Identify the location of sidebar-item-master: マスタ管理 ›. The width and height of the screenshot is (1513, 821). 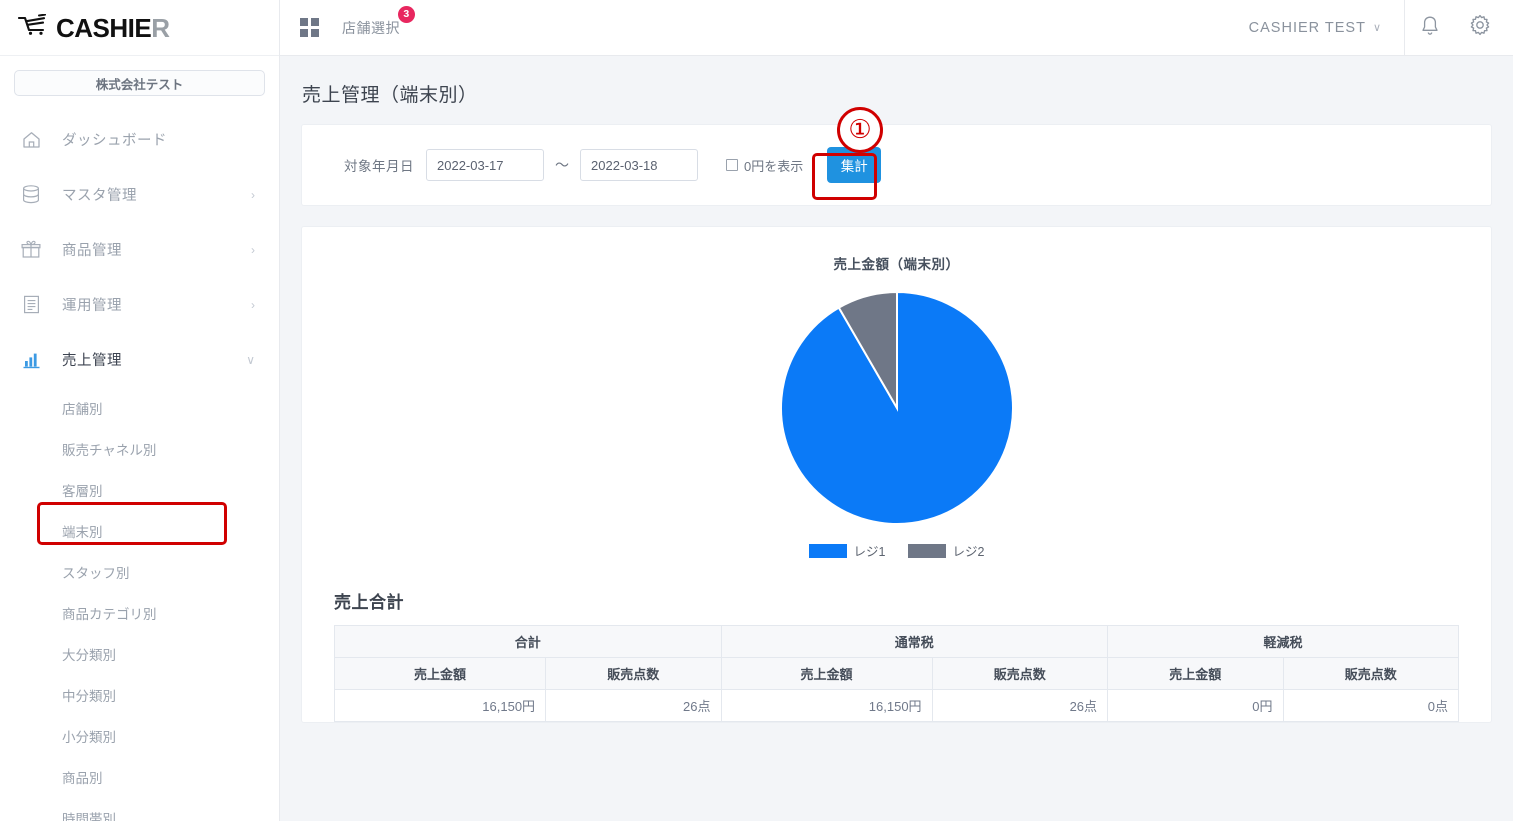
(139, 194).